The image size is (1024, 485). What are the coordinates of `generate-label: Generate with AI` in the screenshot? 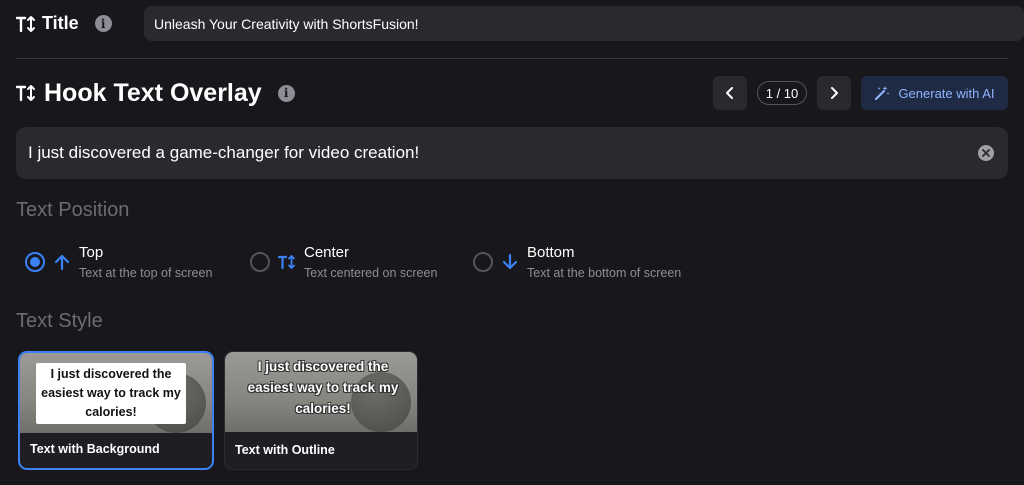 It's located at (946, 93).